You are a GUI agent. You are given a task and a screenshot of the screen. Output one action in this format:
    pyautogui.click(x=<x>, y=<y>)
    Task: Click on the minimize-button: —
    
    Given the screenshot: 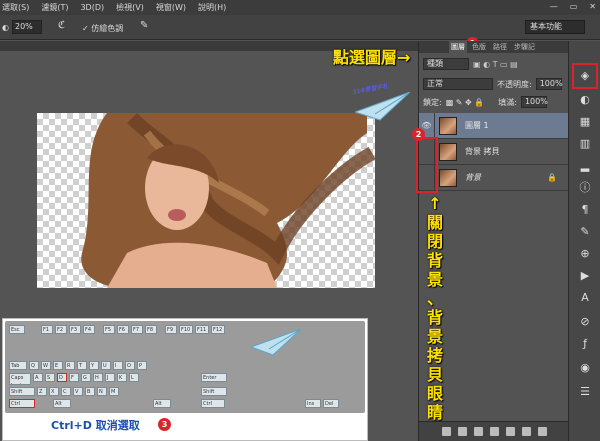 What is the action you would take?
    pyautogui.click(x=554, y=6)
    